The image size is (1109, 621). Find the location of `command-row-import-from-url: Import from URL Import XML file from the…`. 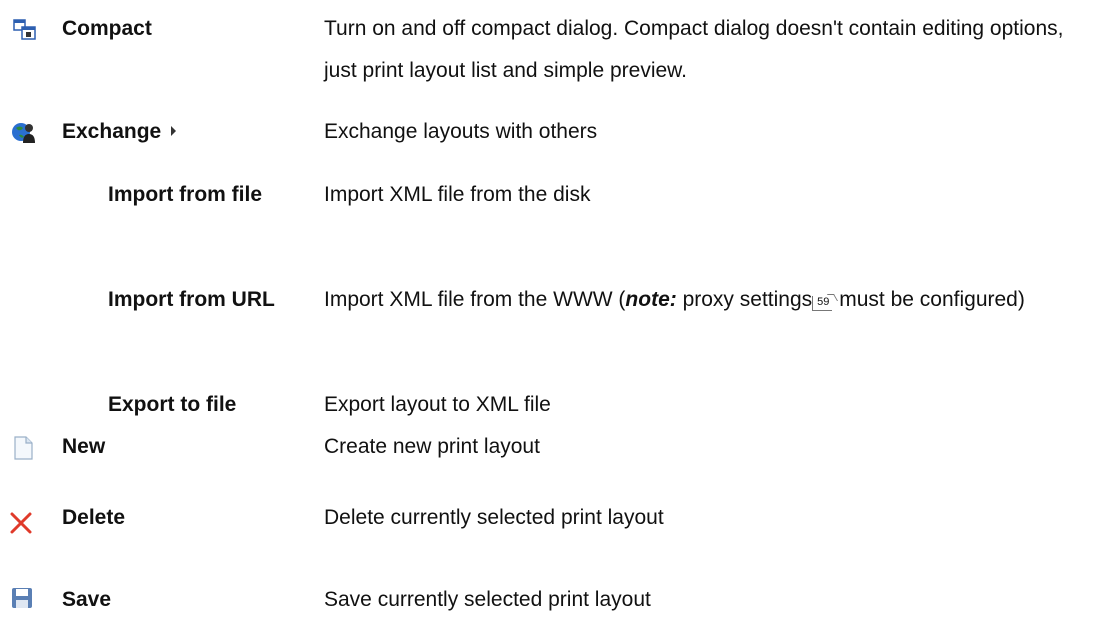

command-row-import-from-url: Import from URL Import XML file from the… is located at coordinates (554, 321).